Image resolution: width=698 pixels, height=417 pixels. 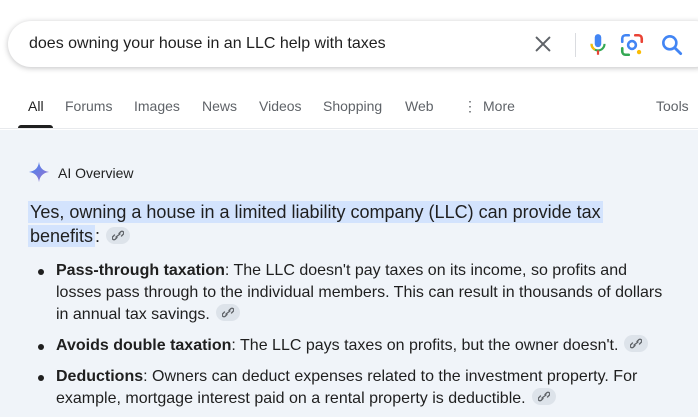 What do you see at coordinates (39, 172) in the screenshot?
I see `sparkle-icon` at bounding box center [39, 172].